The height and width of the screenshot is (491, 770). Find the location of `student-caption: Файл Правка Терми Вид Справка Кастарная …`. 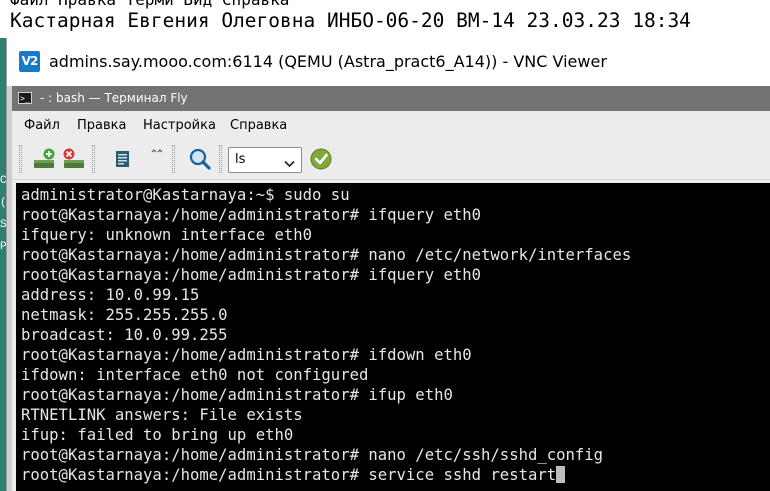

student-caption: Файл Правка Терми Вид Справка Кастарная … is located at coordinates (385, 19).